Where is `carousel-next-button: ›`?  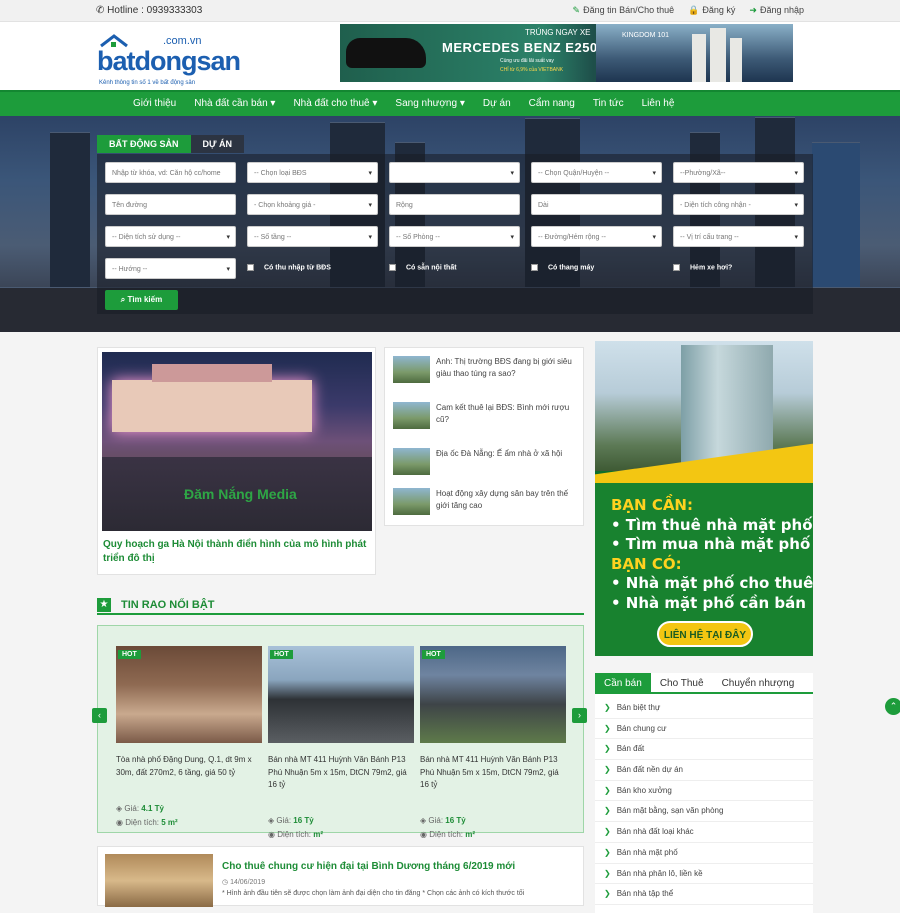
carousel-next-button: › is located at coordinates (579, 715).